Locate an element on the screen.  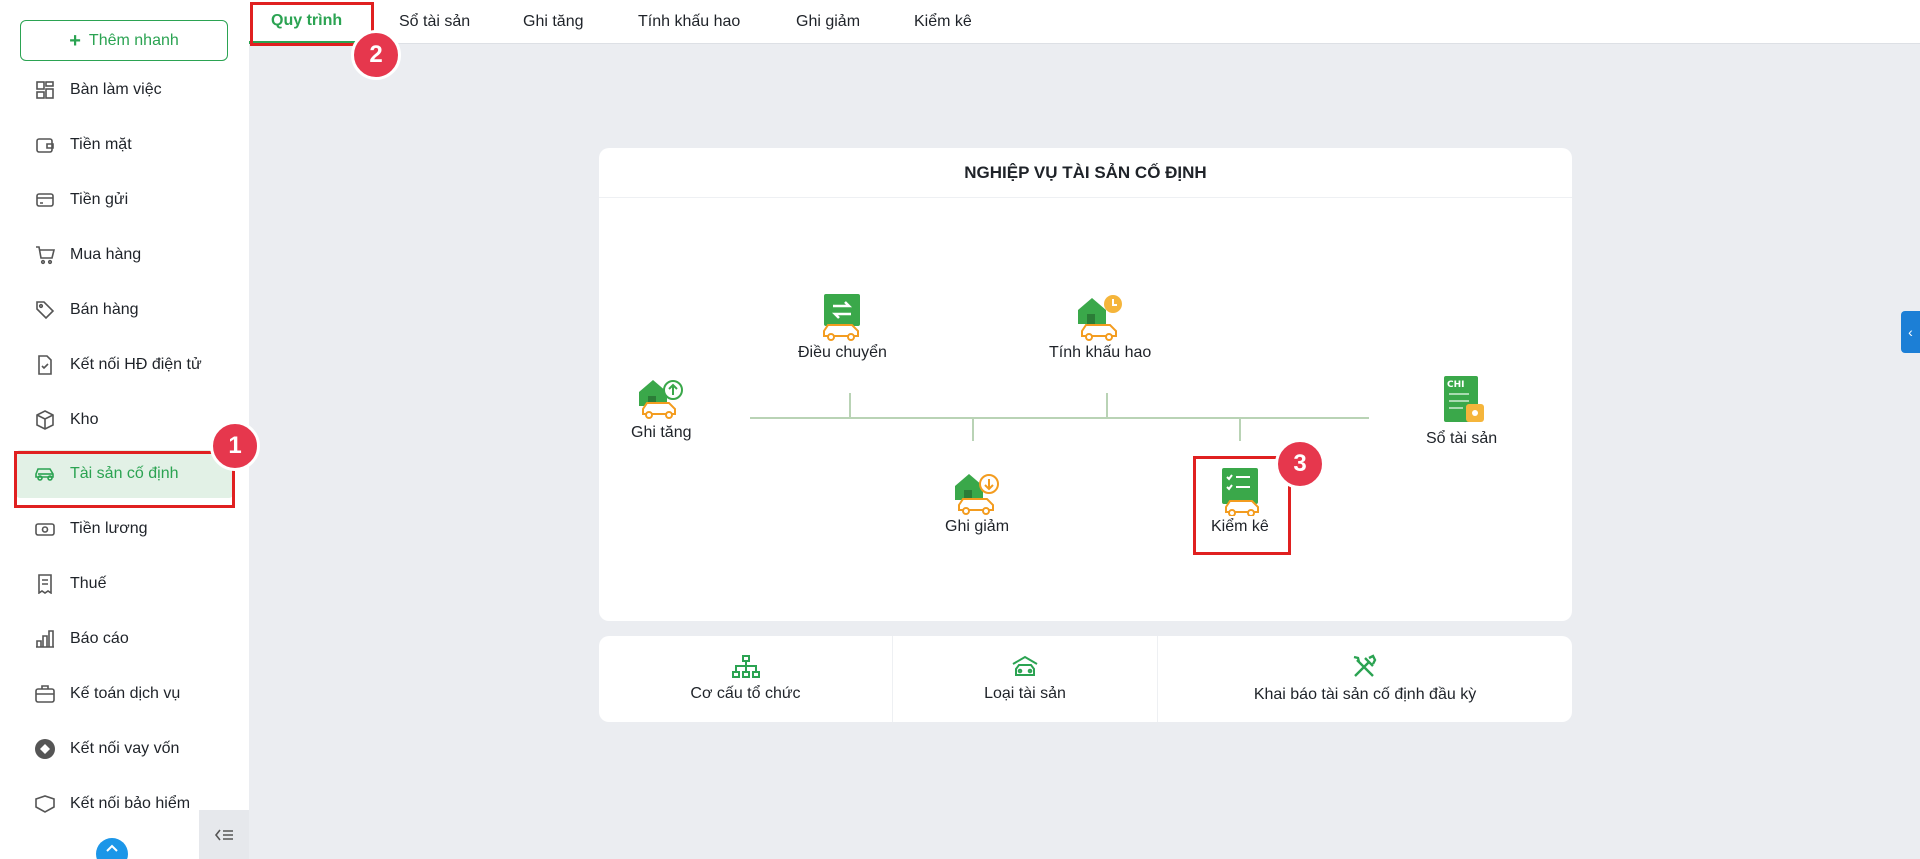
sidebar-item-label: Thuế is located at coordinates (88, 583).